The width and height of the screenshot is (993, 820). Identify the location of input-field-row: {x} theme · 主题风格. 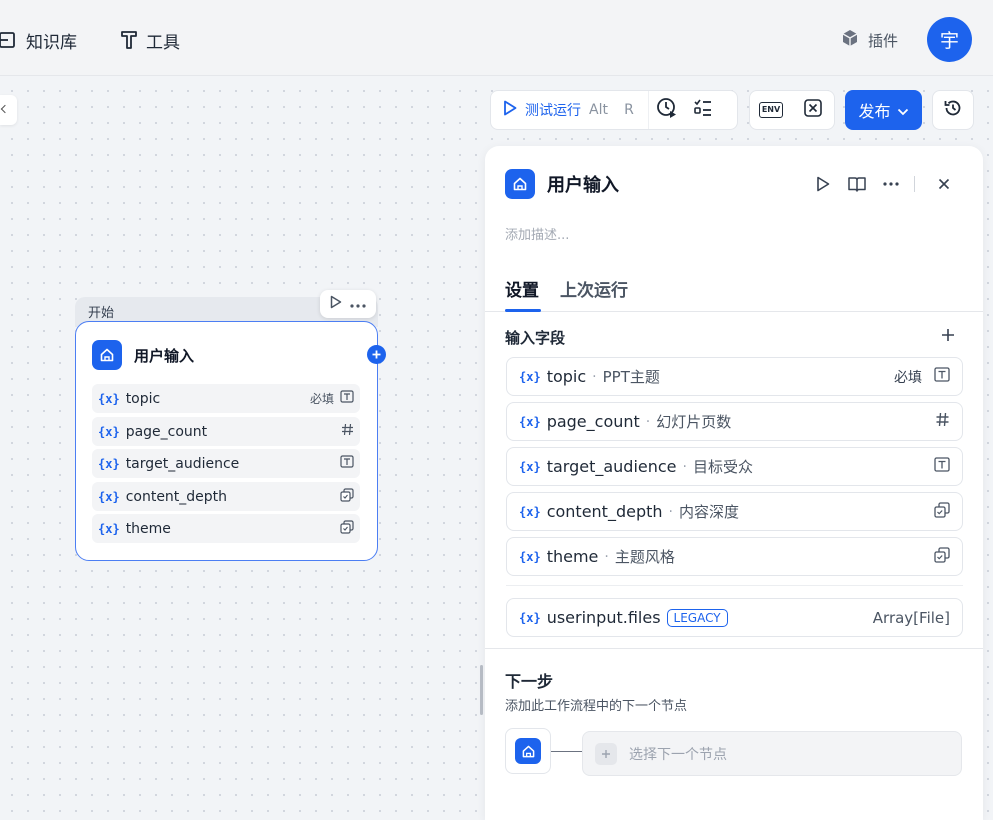
(734, 556).